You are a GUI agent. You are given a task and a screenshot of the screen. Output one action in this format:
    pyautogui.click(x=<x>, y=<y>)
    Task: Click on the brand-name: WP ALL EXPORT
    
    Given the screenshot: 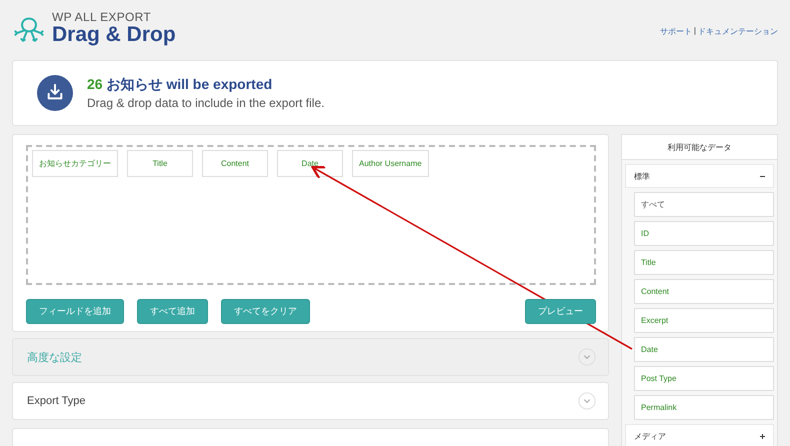 What is the action you would take?
    pyautogui.click(x=102, y=17)
    